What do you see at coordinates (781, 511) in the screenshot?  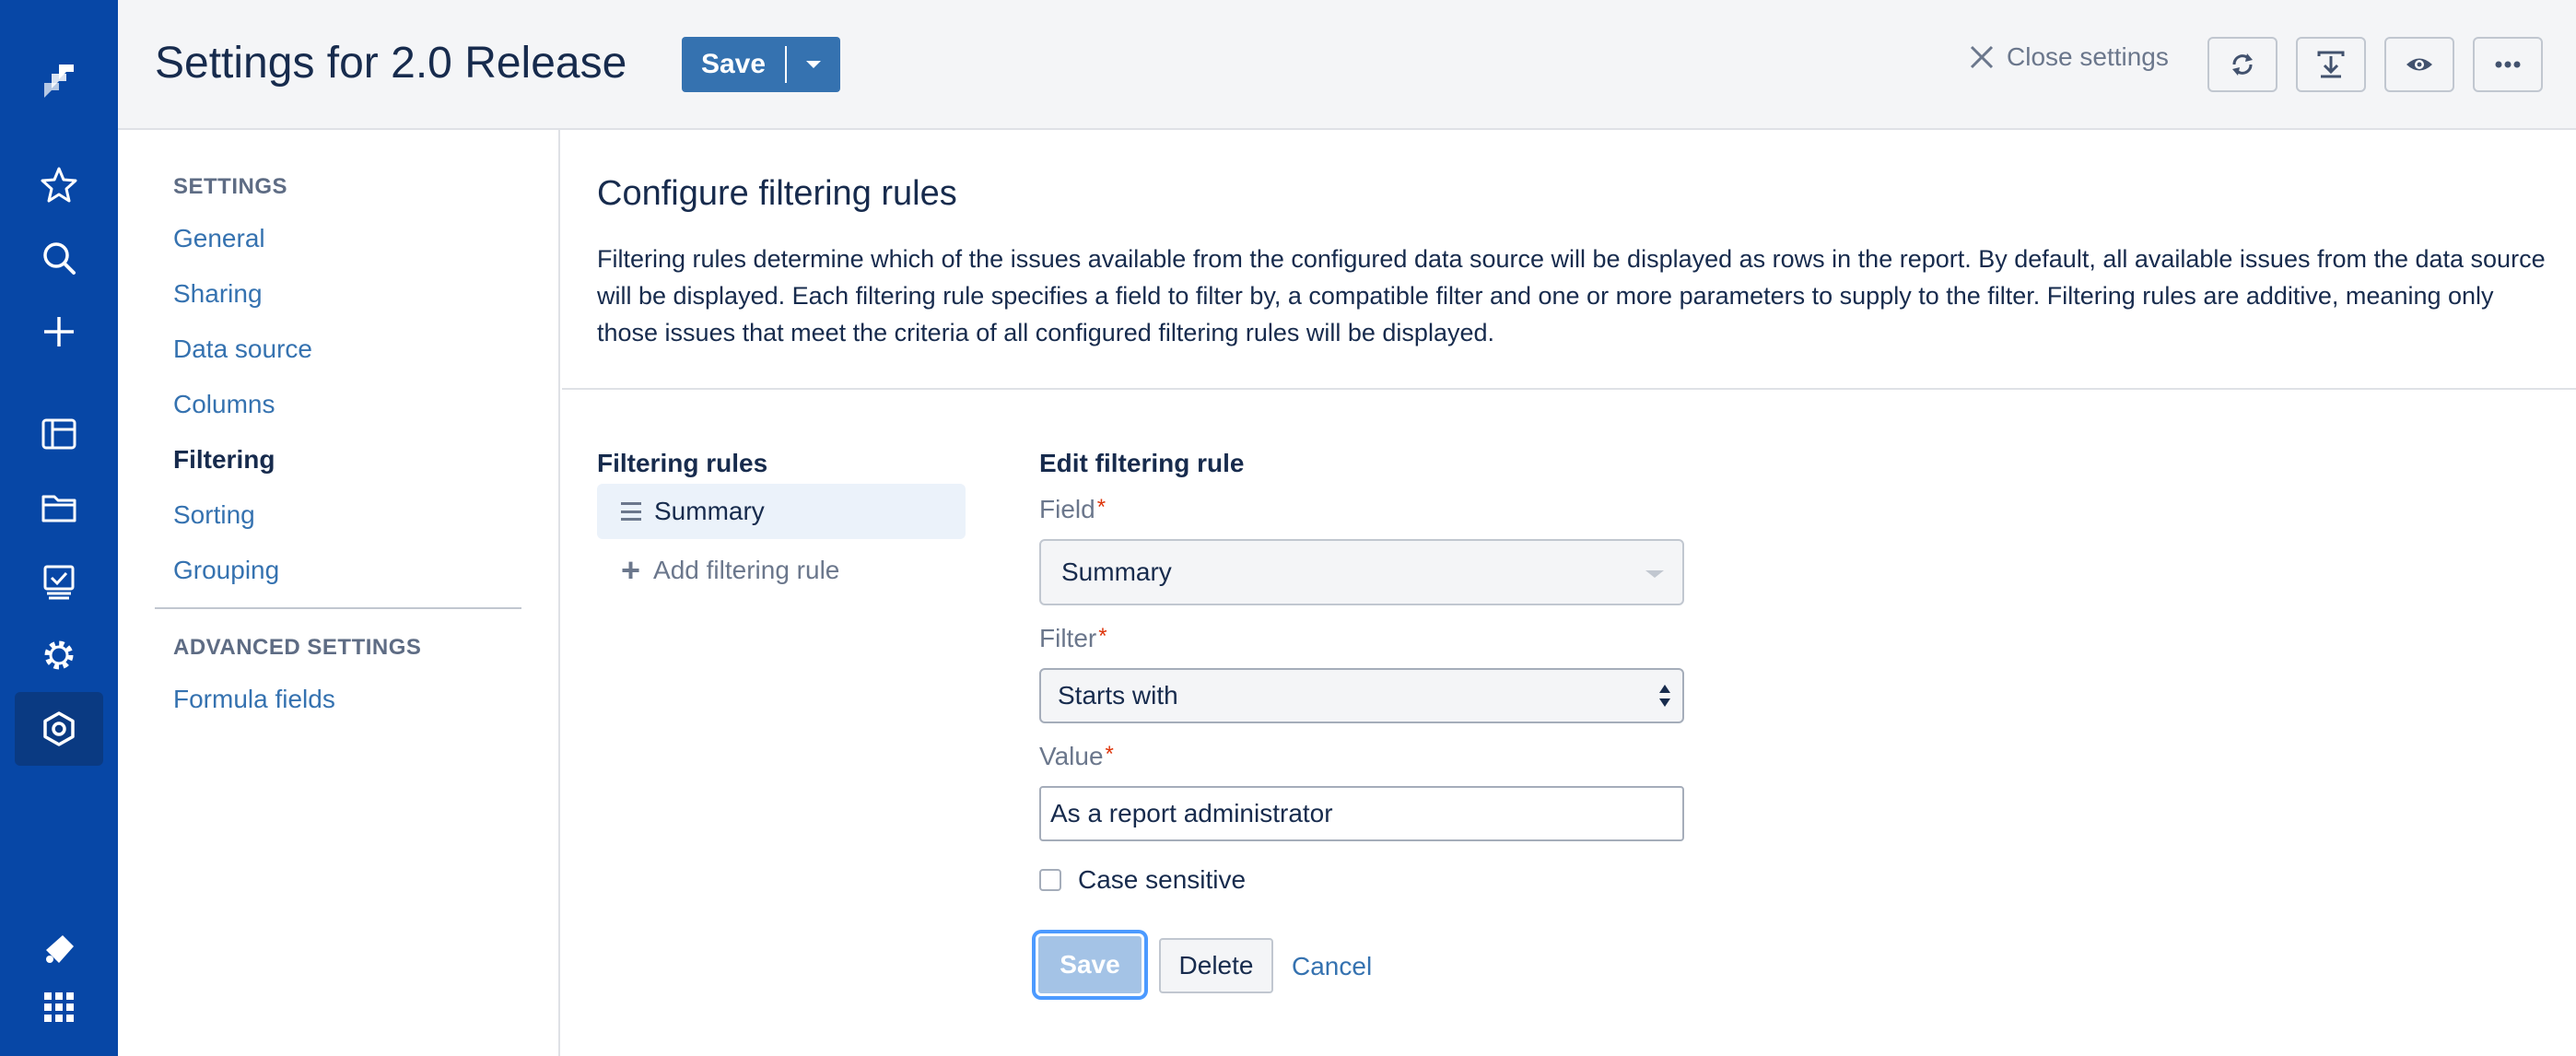 I see `list-item: Summary` at bounding box center [781, 511].